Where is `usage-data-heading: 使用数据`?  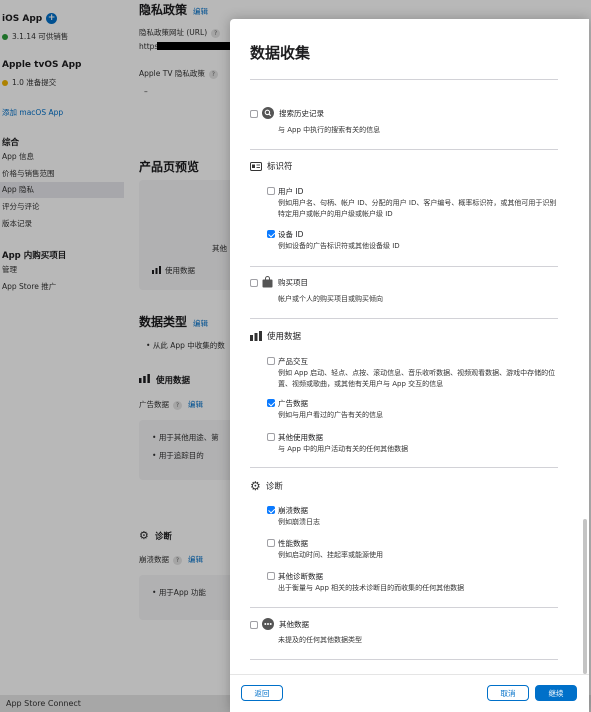 usage-data-heading: 使用数据 is located at coordinates (275, 336).